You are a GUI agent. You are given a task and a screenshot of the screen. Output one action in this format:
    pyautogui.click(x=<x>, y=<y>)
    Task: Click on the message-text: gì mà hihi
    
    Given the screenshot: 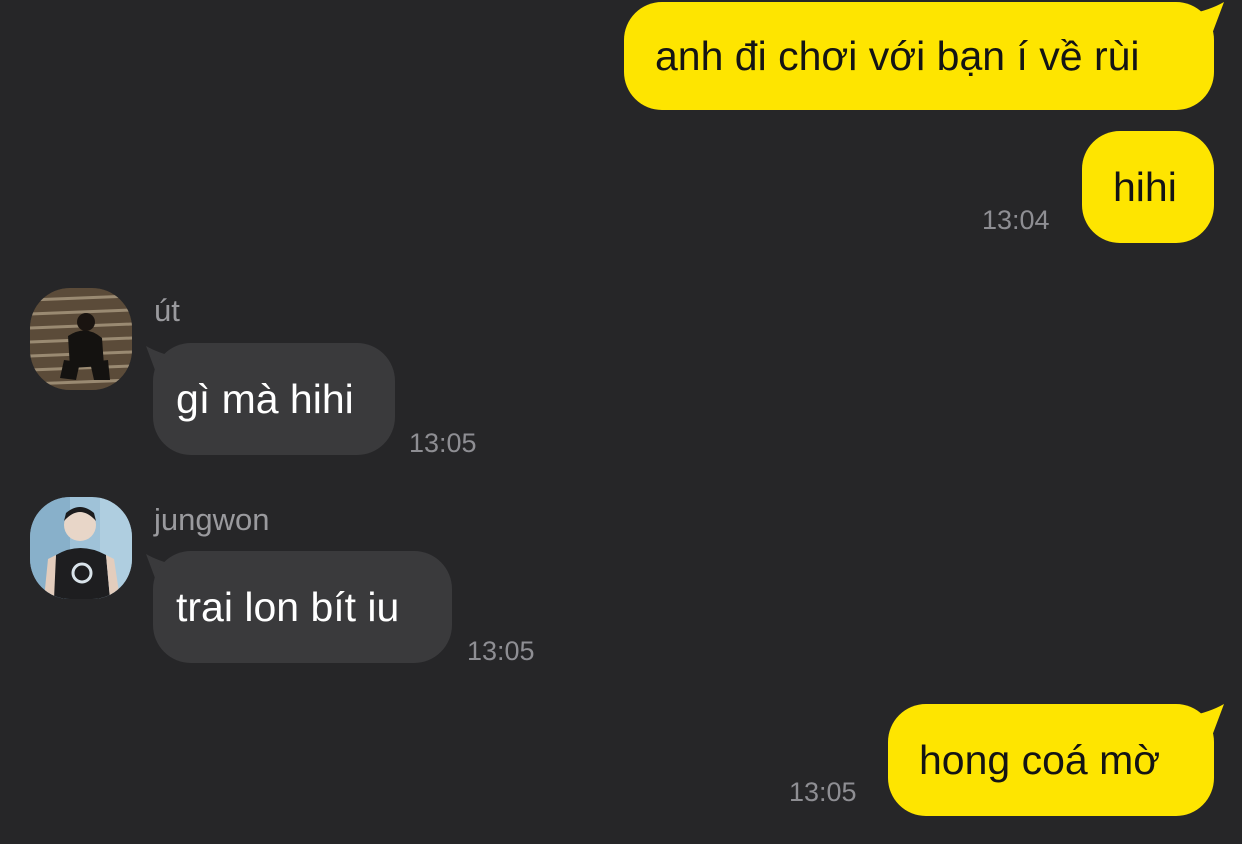 What is the action you would take?
    pyautogui.click(x=265, y=398)
    